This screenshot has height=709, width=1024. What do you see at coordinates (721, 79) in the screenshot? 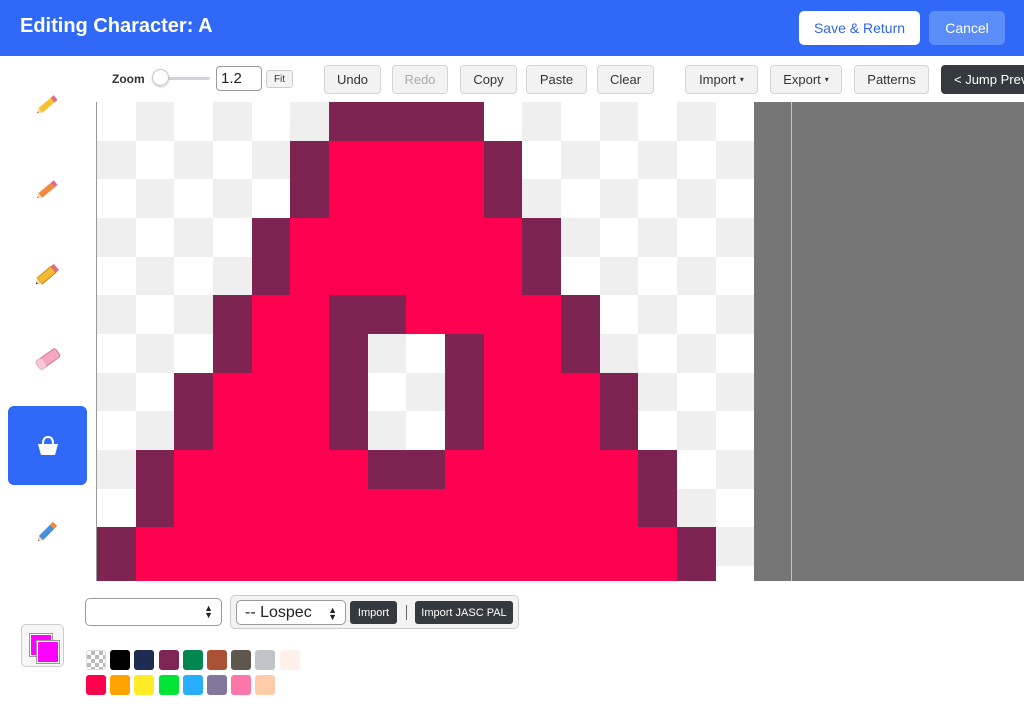
I see `import-menu-button: Import ▾` at bounding box center [721, 79].